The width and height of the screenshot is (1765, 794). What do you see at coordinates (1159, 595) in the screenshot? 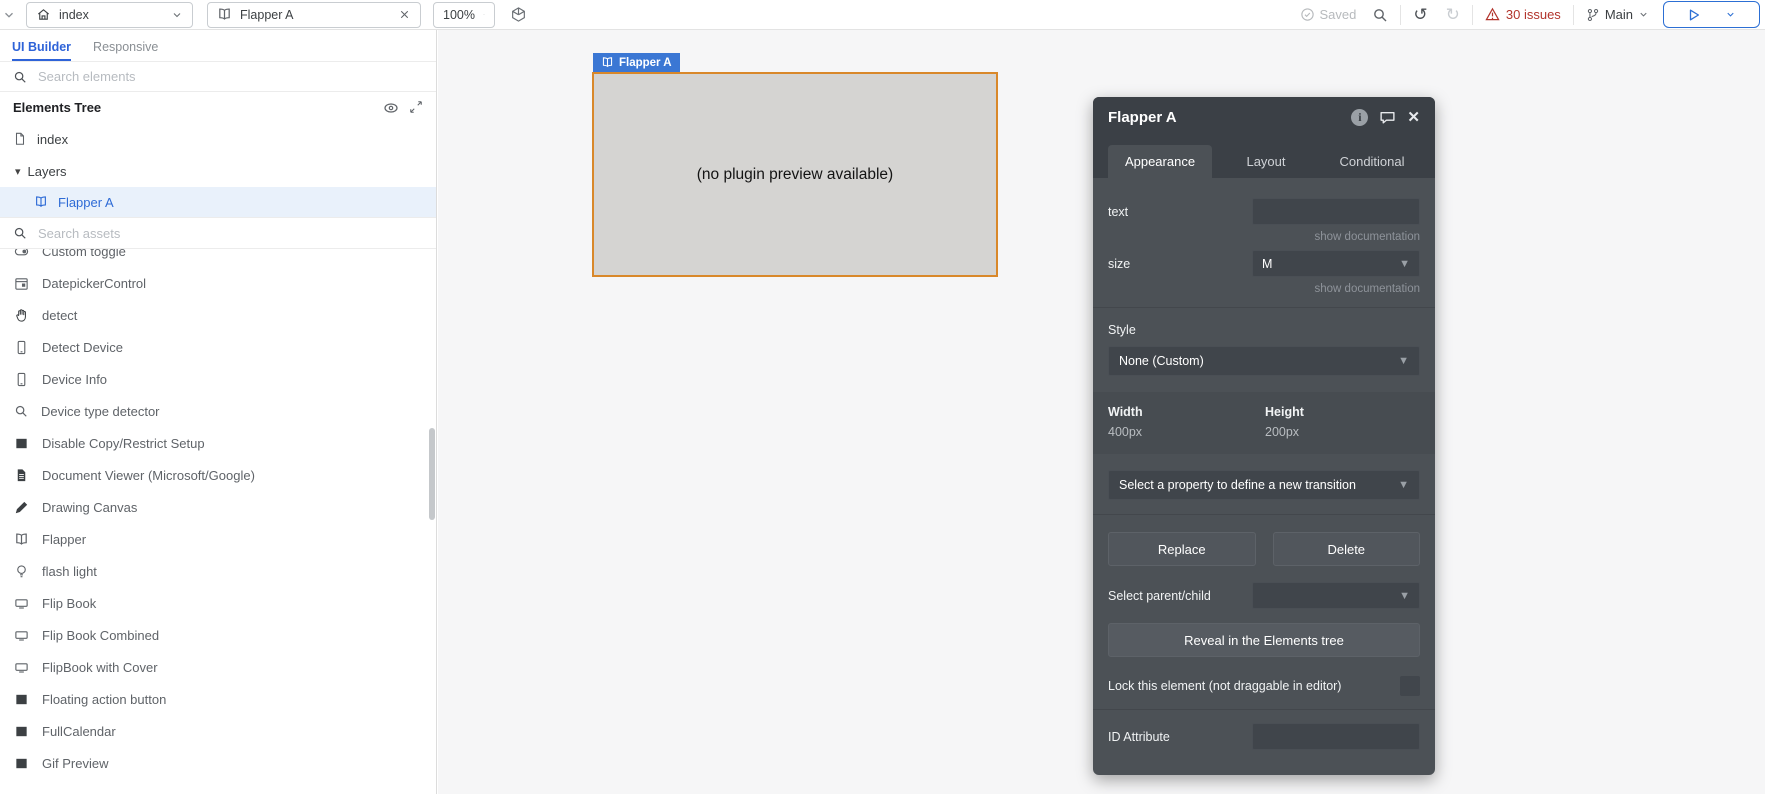
I see `parent-child-label: Select parent/child` at bounding box center [1159, 595].